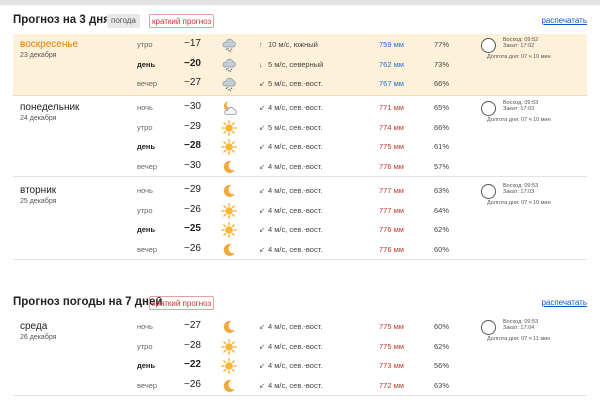 Image resolution: width=600 pixels, height=401 pixels. I want to click on pressure: 767 мм, so click(391, 83).